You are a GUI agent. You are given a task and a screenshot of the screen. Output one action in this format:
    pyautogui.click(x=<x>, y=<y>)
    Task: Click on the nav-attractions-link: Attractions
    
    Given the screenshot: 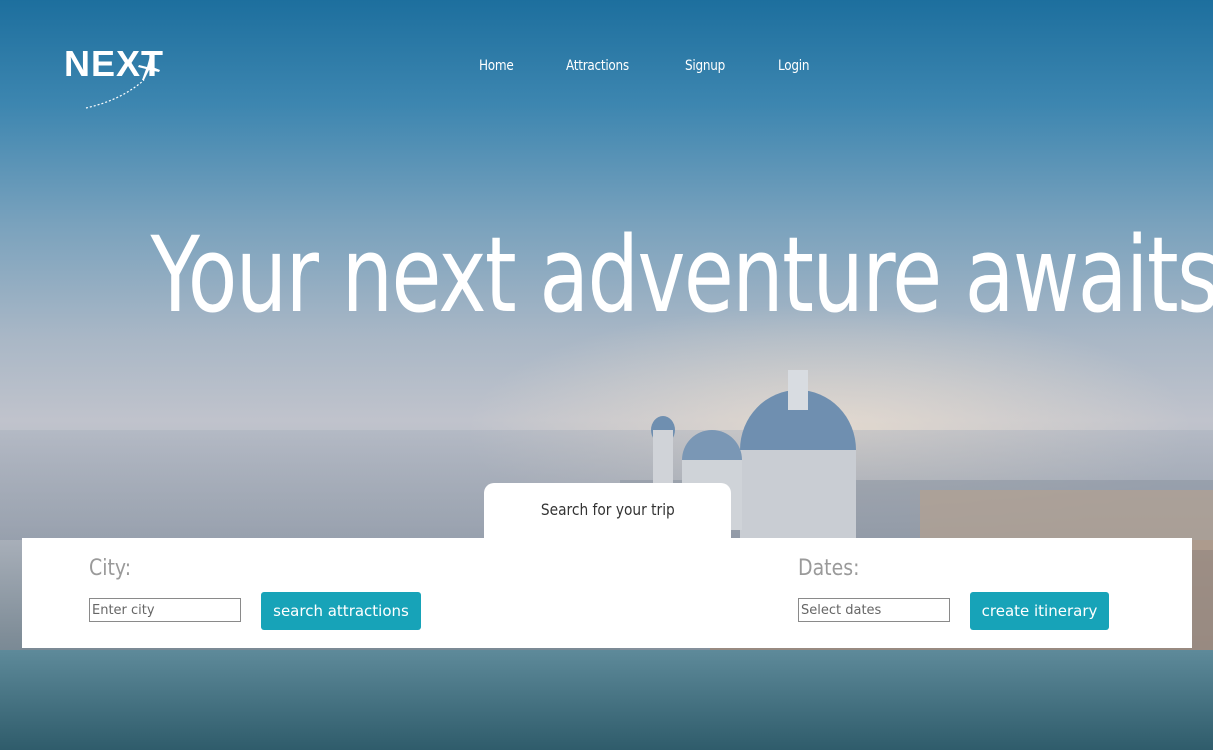 What is the action you would take?
    pyautogui.click(x=597, y=66)
    